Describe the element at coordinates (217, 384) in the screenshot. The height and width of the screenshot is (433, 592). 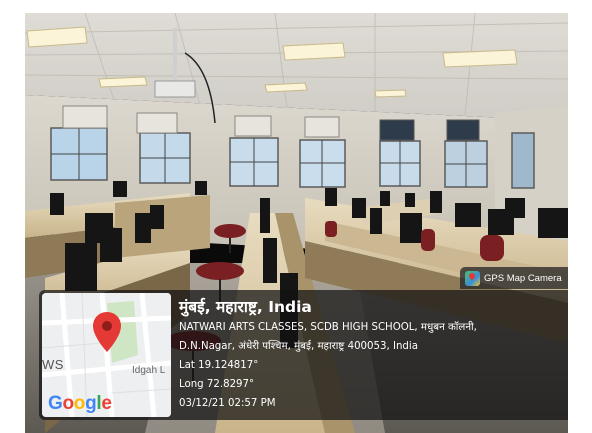
I see `longitude: Long 72.8297°` at that location.